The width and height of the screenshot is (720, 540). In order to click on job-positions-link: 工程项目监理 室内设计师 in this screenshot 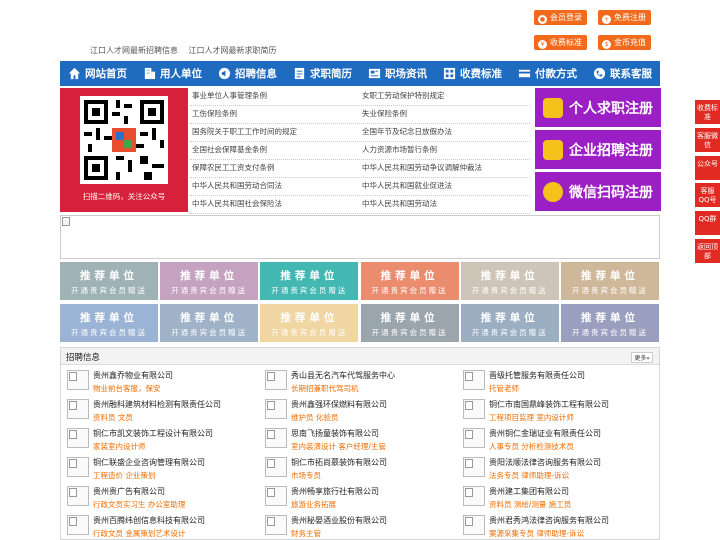, I will do `click(531, 417)`.